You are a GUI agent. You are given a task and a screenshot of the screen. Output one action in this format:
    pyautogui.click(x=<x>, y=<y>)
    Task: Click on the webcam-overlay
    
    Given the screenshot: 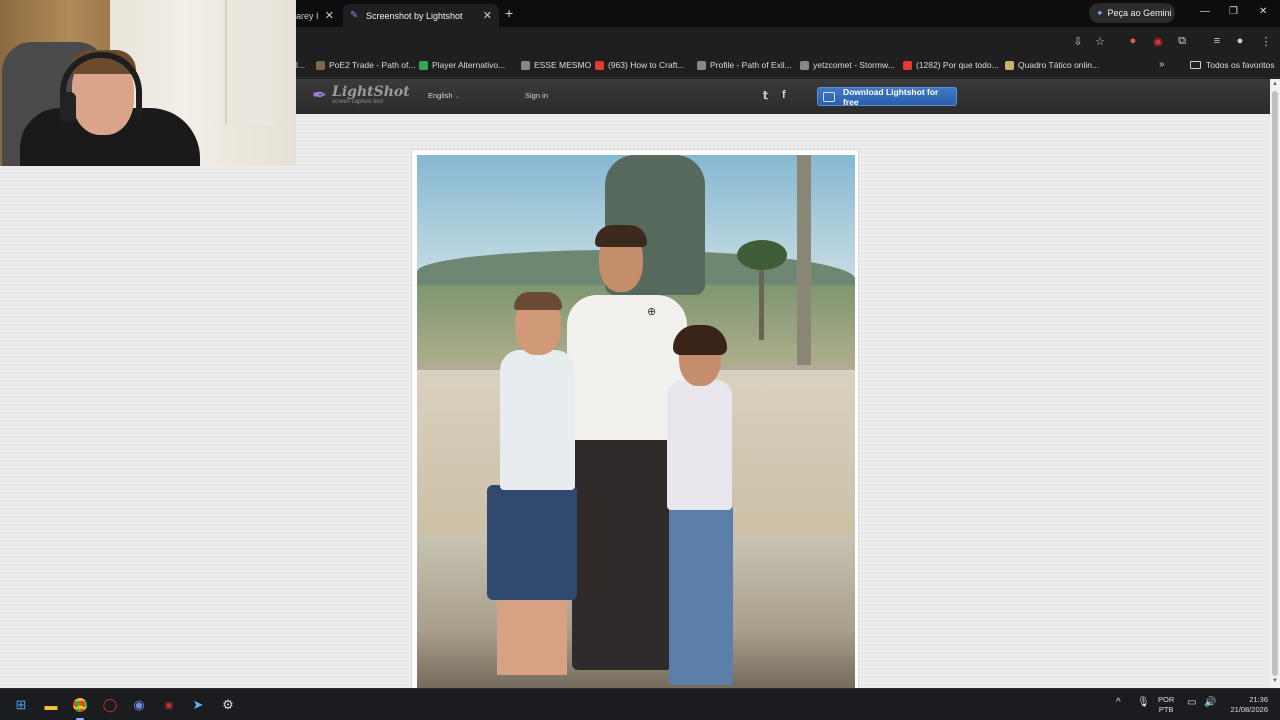 What is the action you would take?
    pyautogui.click(x=148, y=83)
    